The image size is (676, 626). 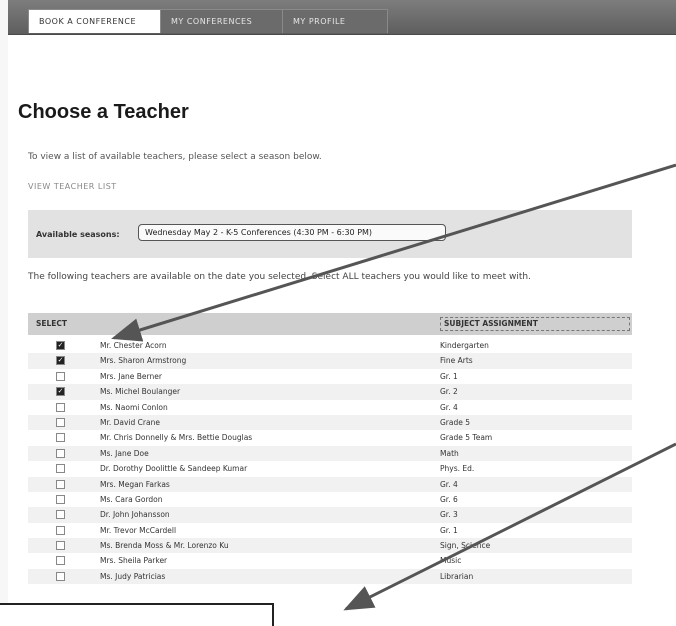 I want to click on teacher-name: Ms. Judy Patricias, so click(x=133, y=576).